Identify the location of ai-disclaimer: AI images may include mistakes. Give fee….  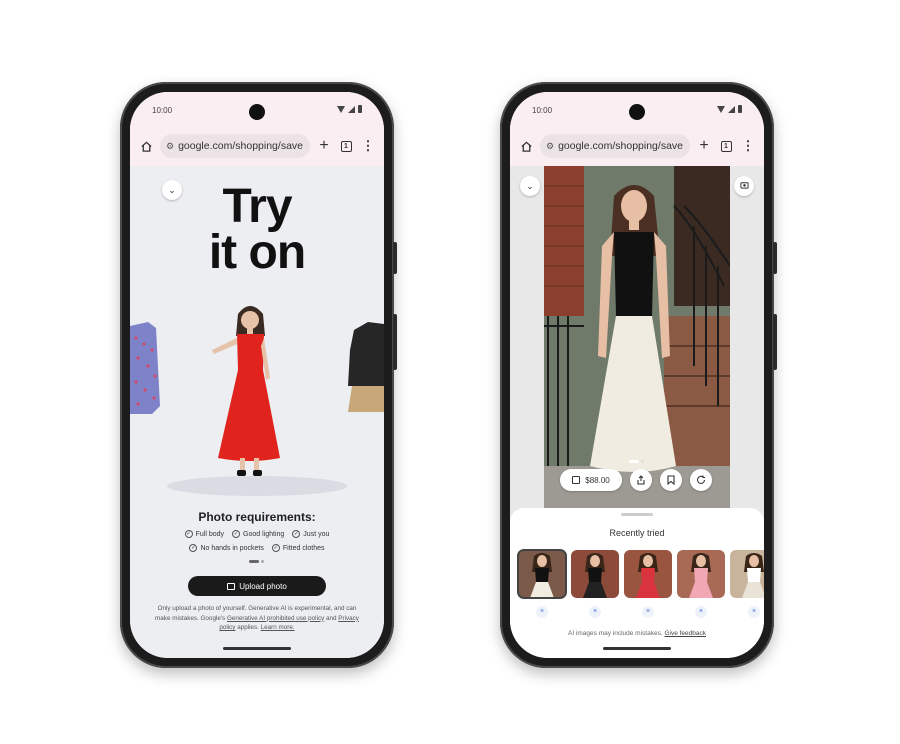
(637, 633).